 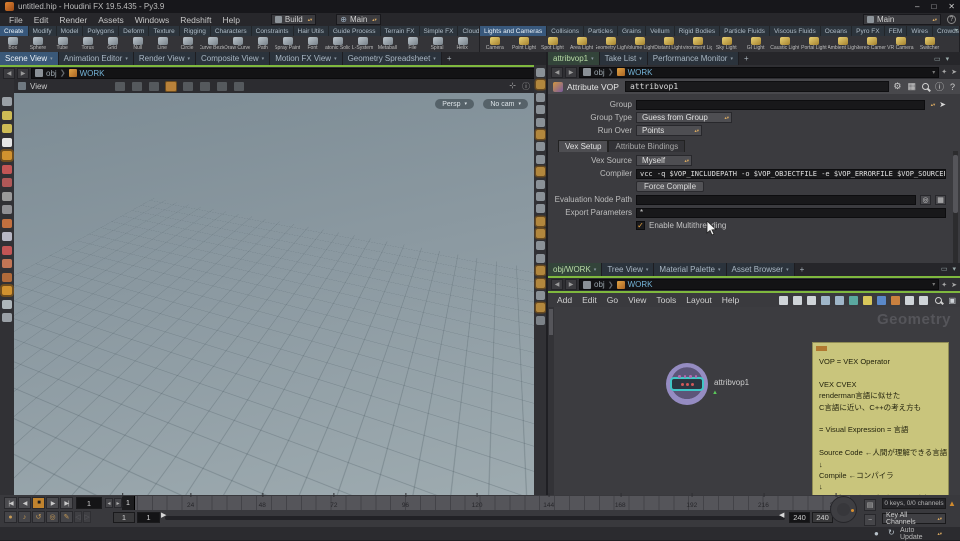 I want to click on params-scrollbar, so click(x=955, y=207).